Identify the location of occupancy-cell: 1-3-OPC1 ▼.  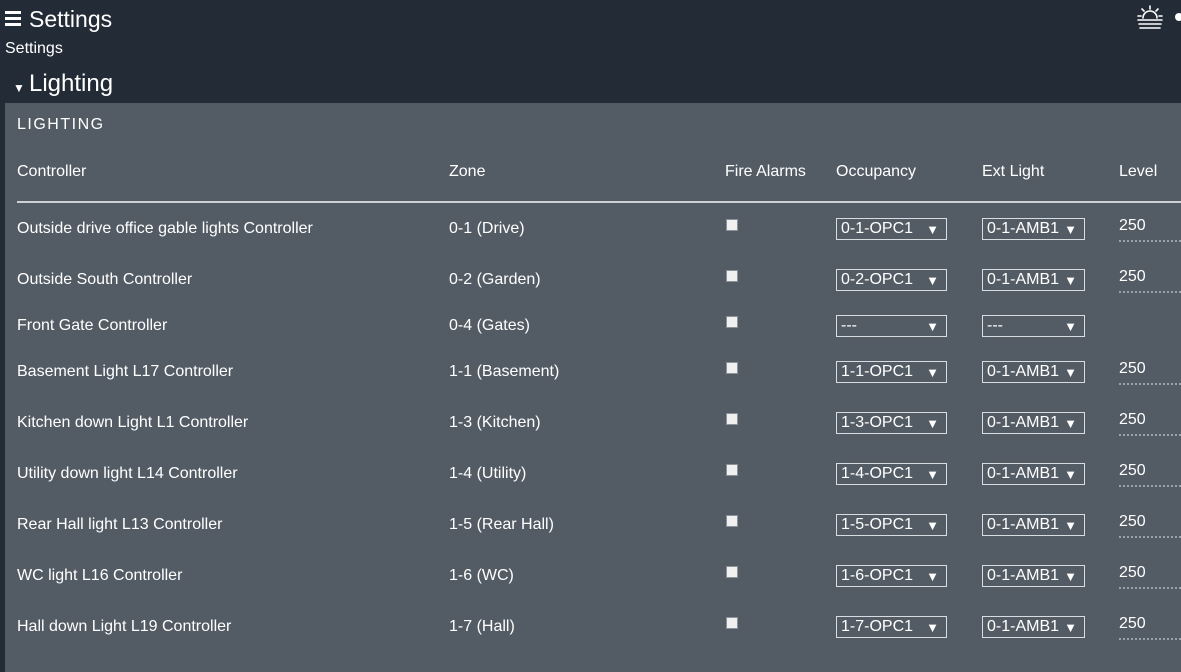
(909, 422).